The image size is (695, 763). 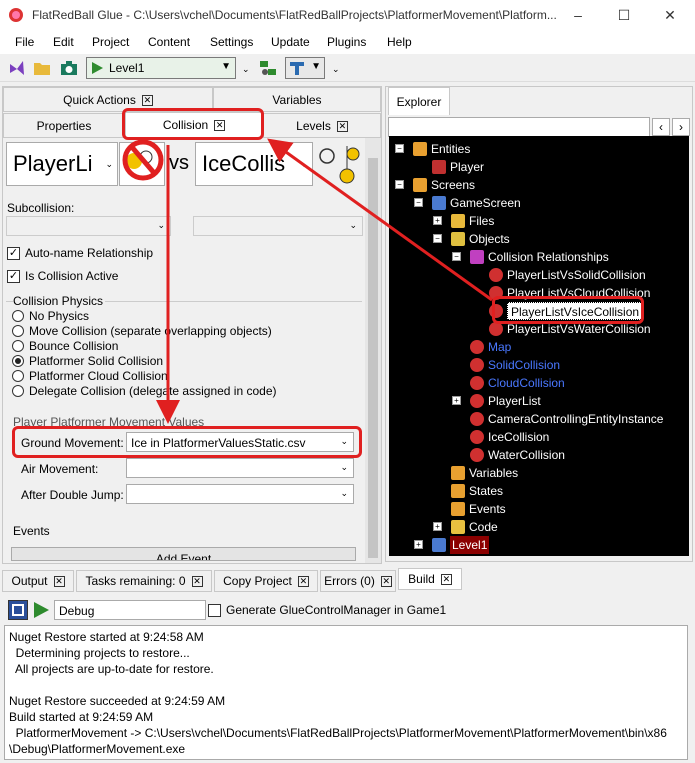 I want to click on no-sign-icon, so click(x=143, y=160).